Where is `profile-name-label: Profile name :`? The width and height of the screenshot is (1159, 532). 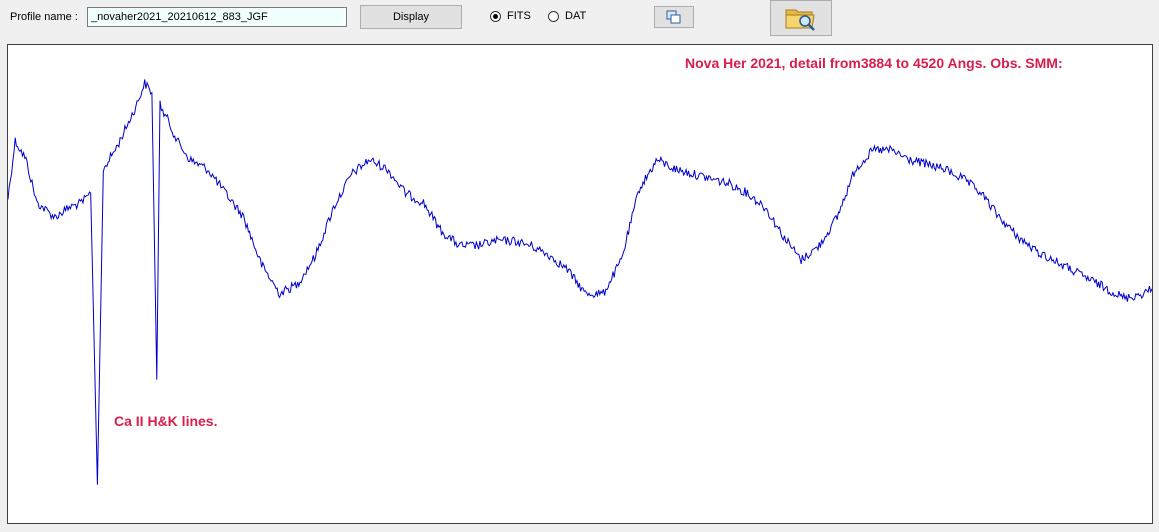
profile-name-label: Profile name : is located at coordinates (44, 17).